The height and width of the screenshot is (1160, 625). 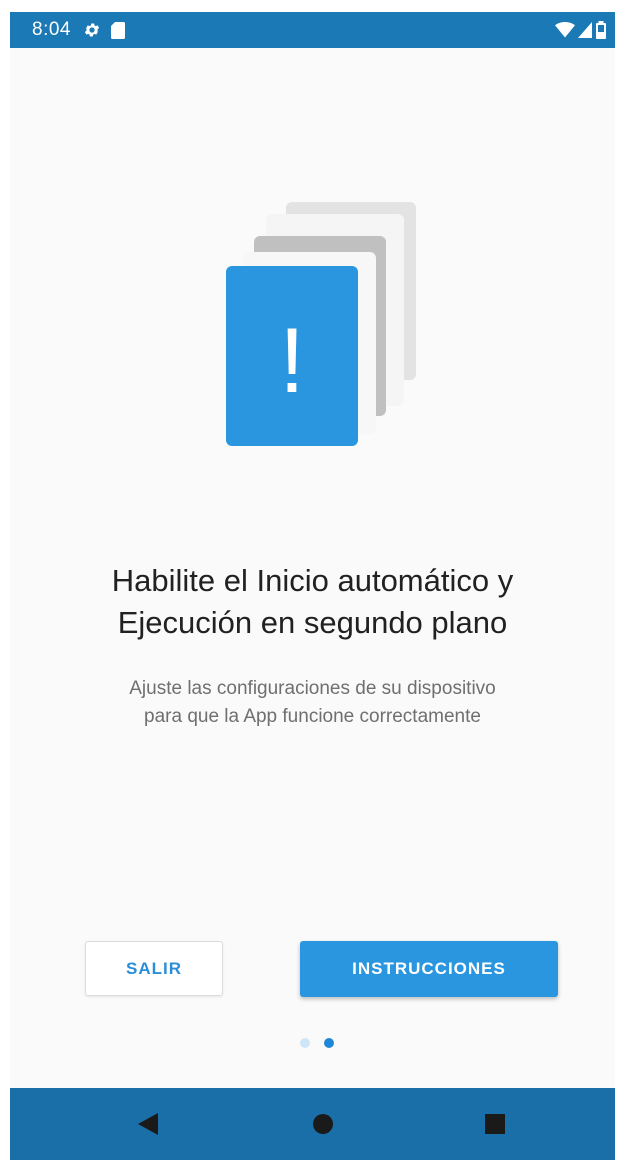 What do you see at coordinates (312, 30) in the screenshot?
I see `status-bar: 8:04` at bounding box center [312, 30].